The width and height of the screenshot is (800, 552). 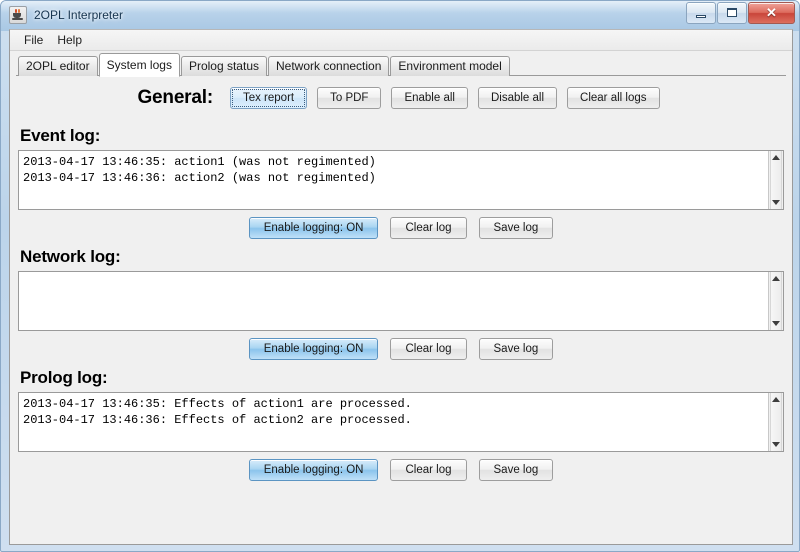 I want to click on menu-item-help: Help, so click(x=69, y=40).